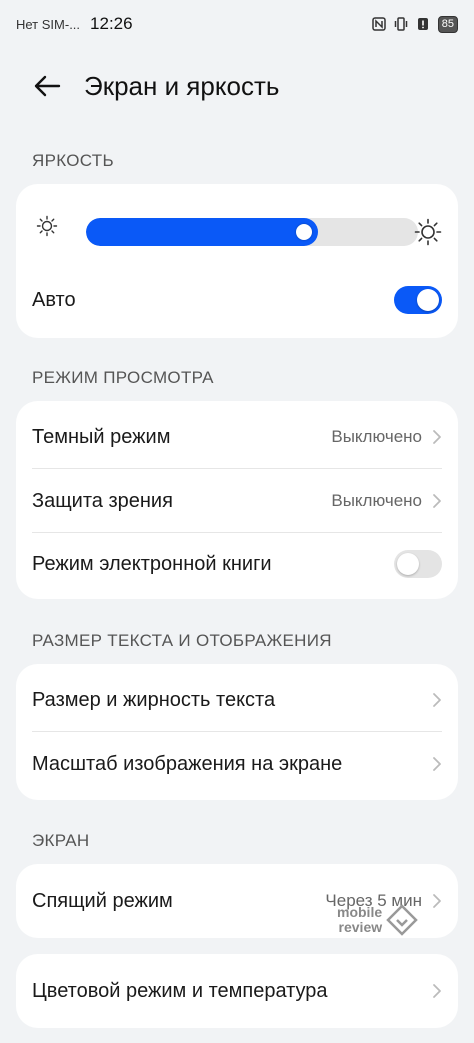 The image size is (474, 1043). I want to click on battery-indicator: 85, so click(447, 24).